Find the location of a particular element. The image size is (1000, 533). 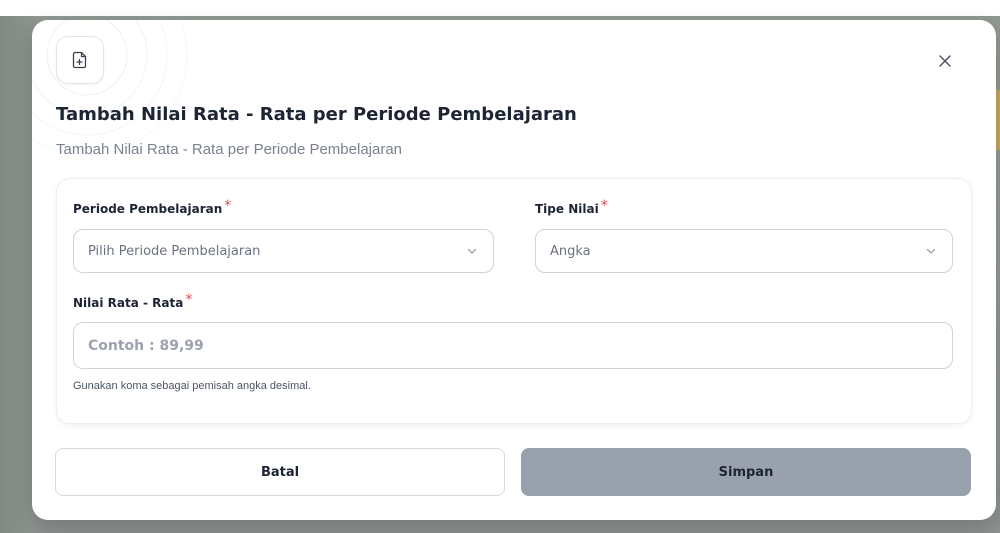

file-plus-icon is located at coordinates (79, 60).